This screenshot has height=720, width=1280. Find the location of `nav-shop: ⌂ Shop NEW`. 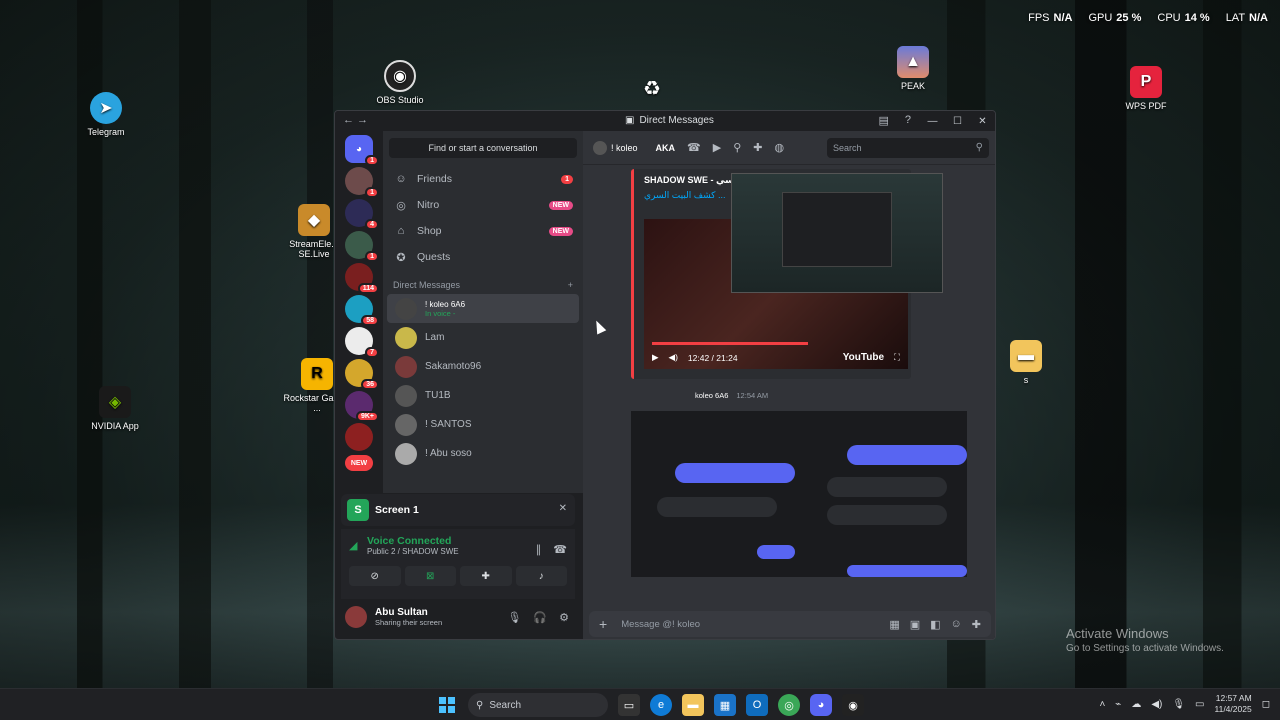

nav-shop: ⌂ Shop NEW is located at coordinates (483, 231).